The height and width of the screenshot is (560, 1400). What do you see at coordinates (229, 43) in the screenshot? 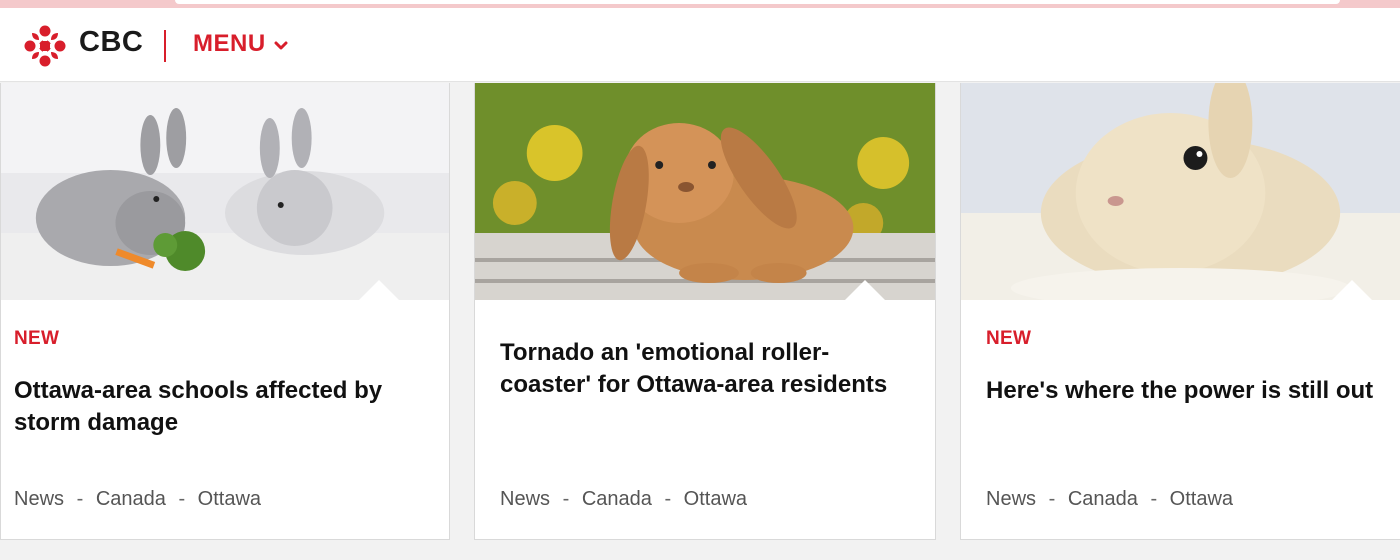
I see `menu-label: MENU` at bounding box center [229, 43].